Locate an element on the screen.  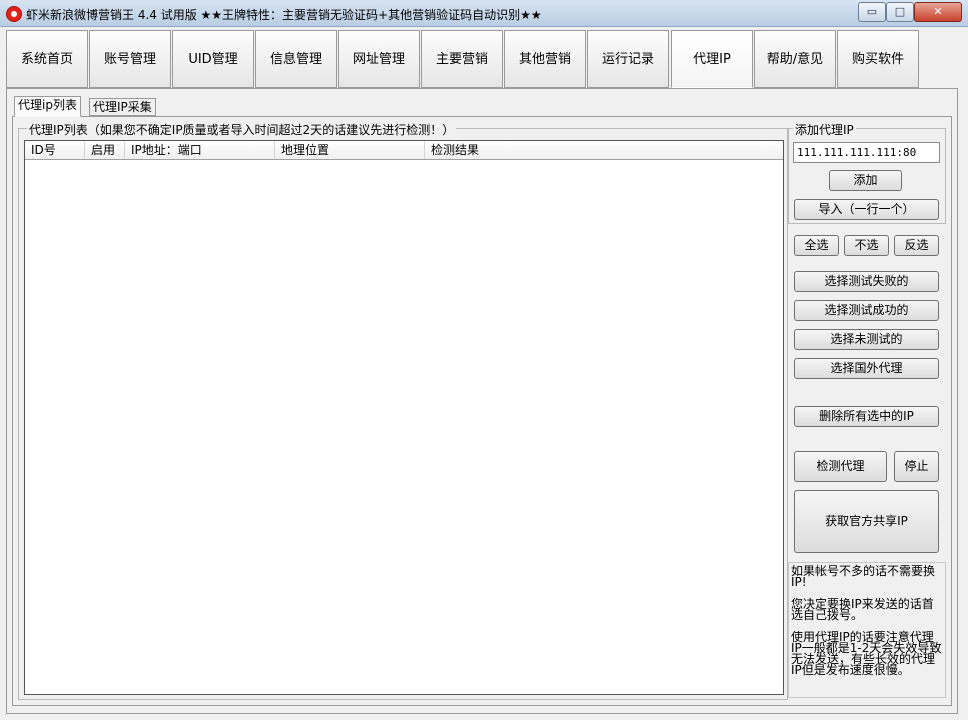
select-foreign-button: 选择国外代理 is located at coordinates (866, 368).